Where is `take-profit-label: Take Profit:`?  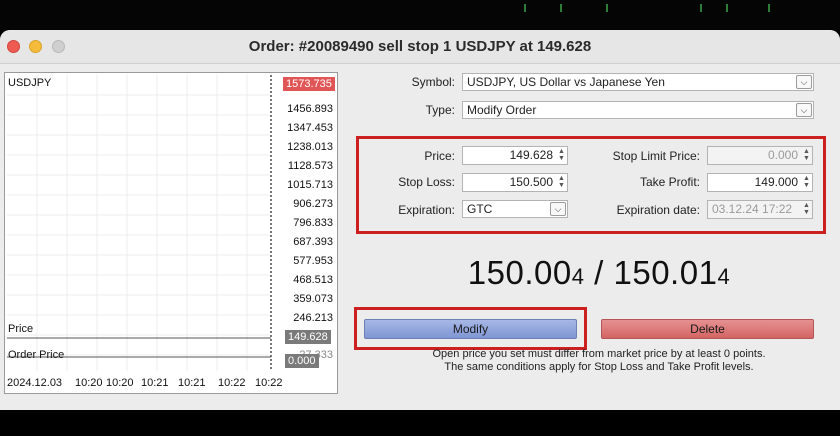 take-profit-label: Take Profit: is located at coordinates (669, 182).